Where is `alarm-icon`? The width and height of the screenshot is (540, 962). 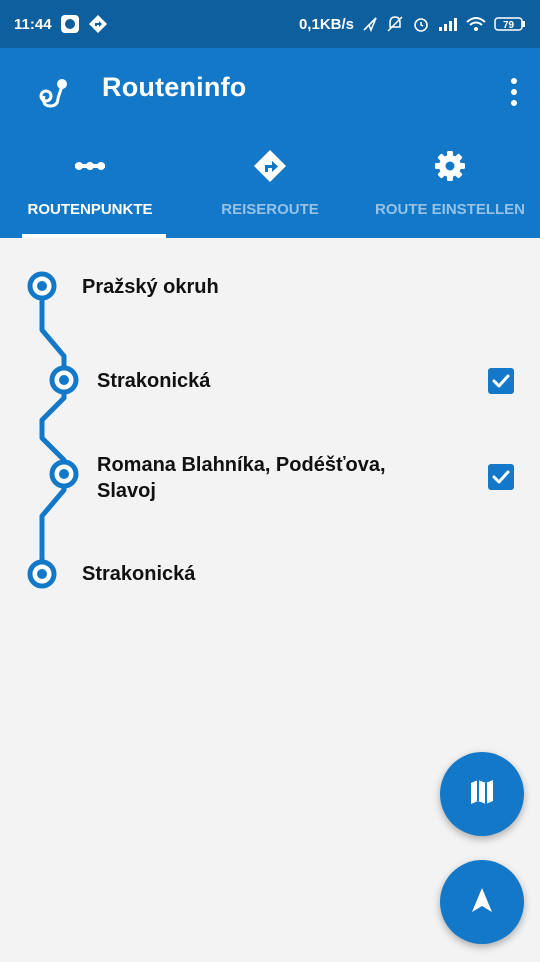
alarm-icon is located at coordinates (421, 24).